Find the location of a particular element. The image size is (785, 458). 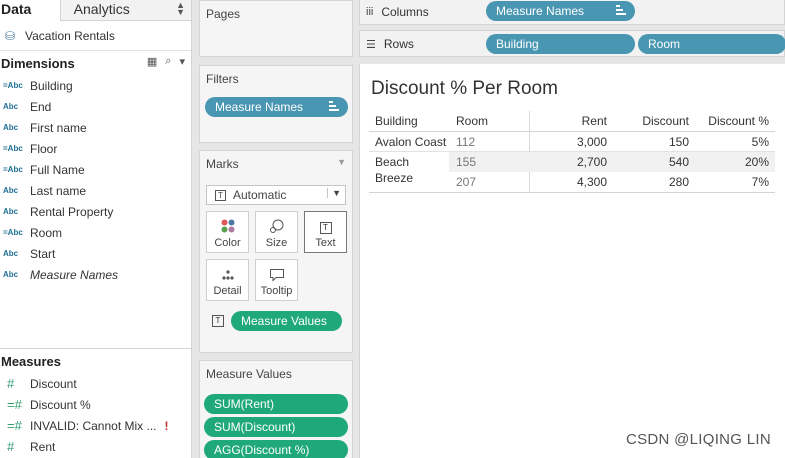

dimensions-field-label: End is located at coordinates (41, 106).